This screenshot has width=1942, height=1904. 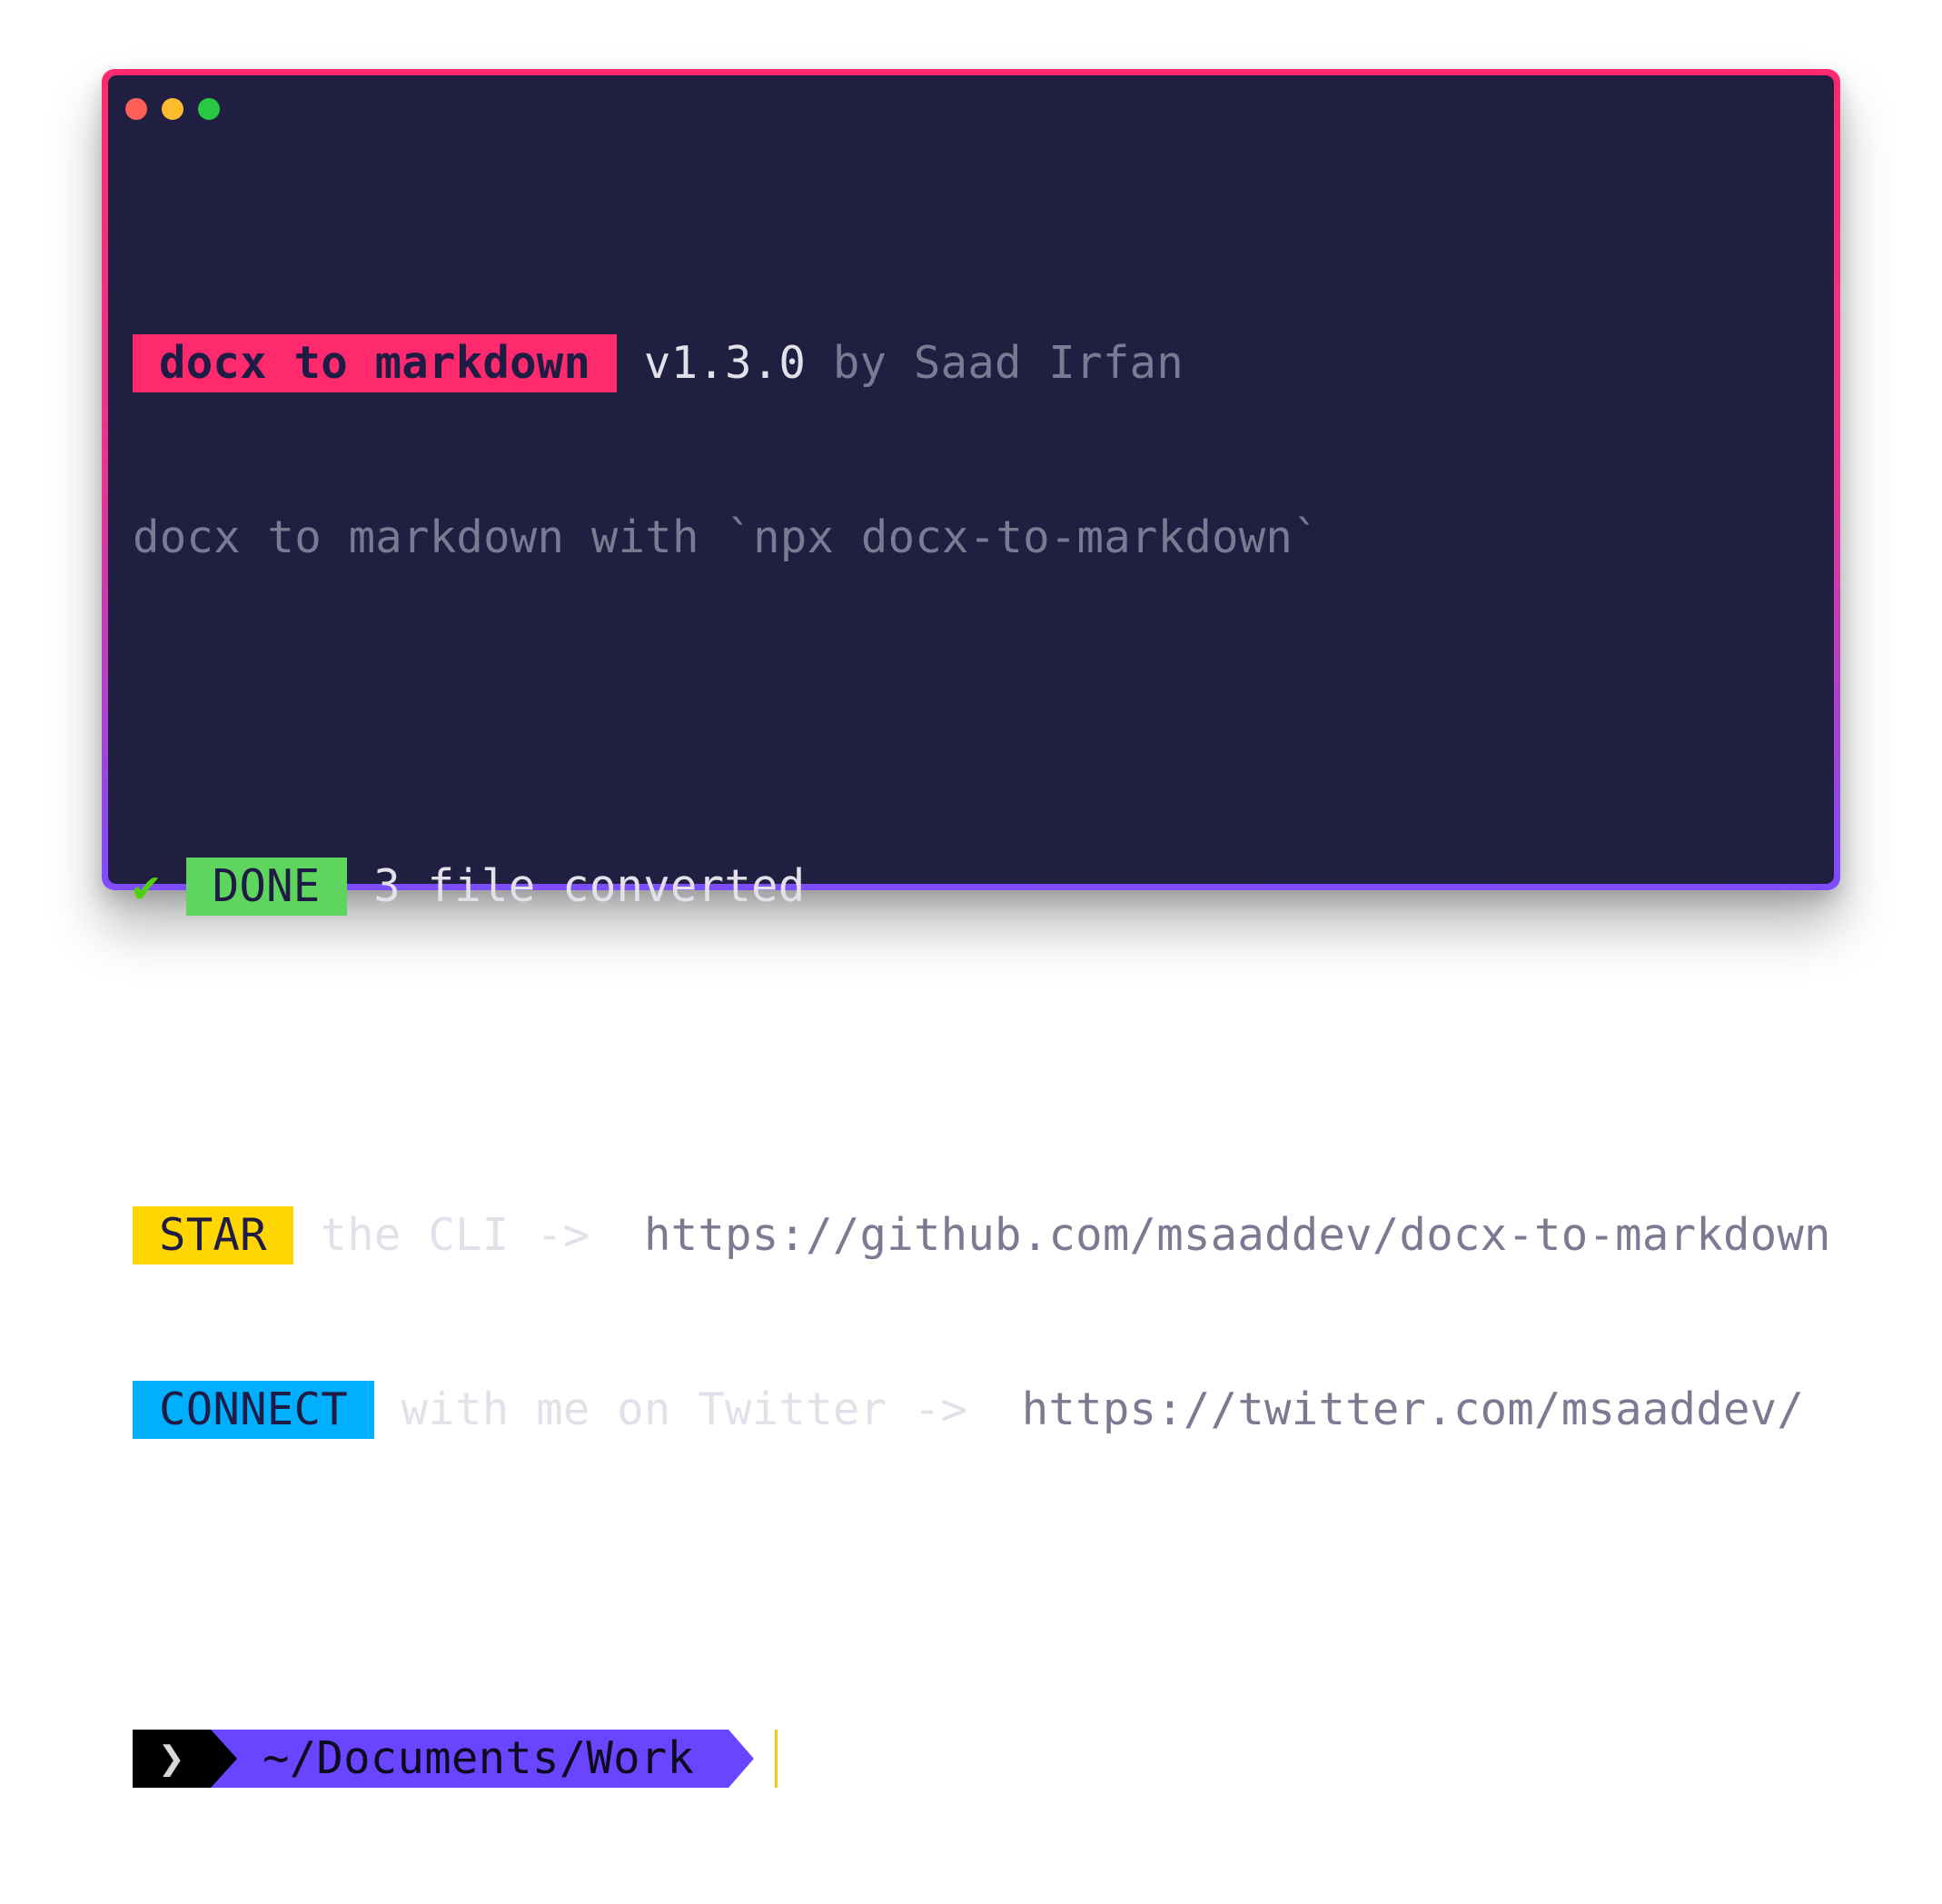 I want to click on version-text: v1.3.0, so click(x=725, y=363).